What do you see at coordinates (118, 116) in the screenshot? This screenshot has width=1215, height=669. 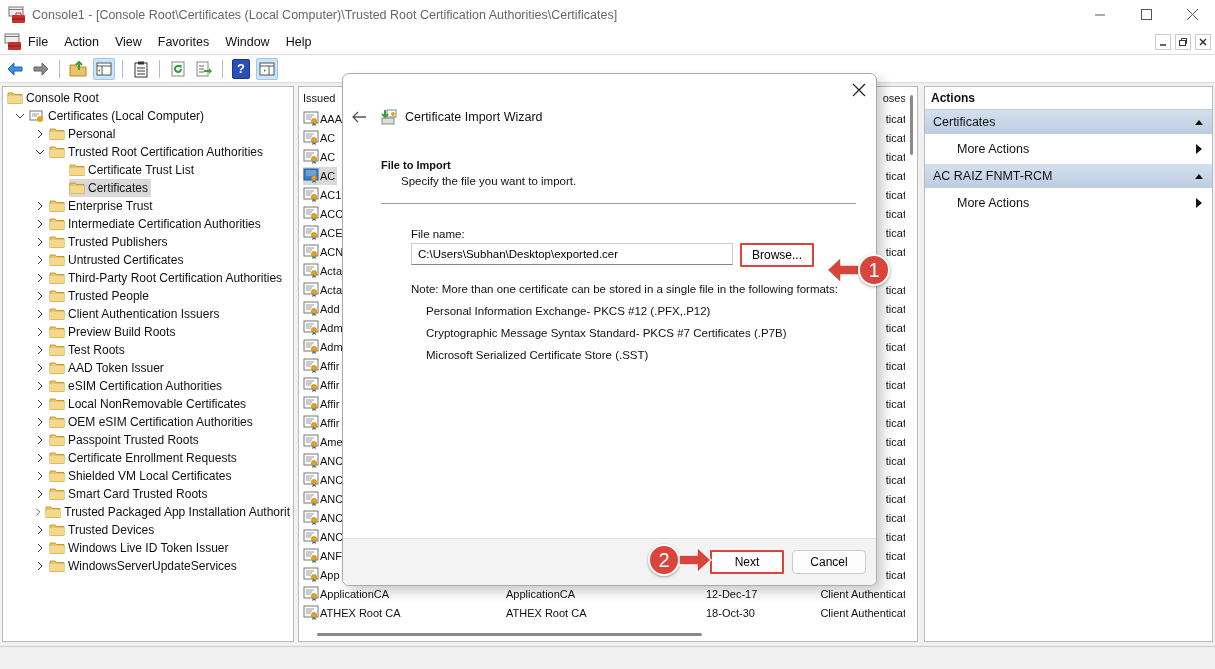 I see `tree-item: Certificates (Local Computer)` at bounding box center [118, 116].